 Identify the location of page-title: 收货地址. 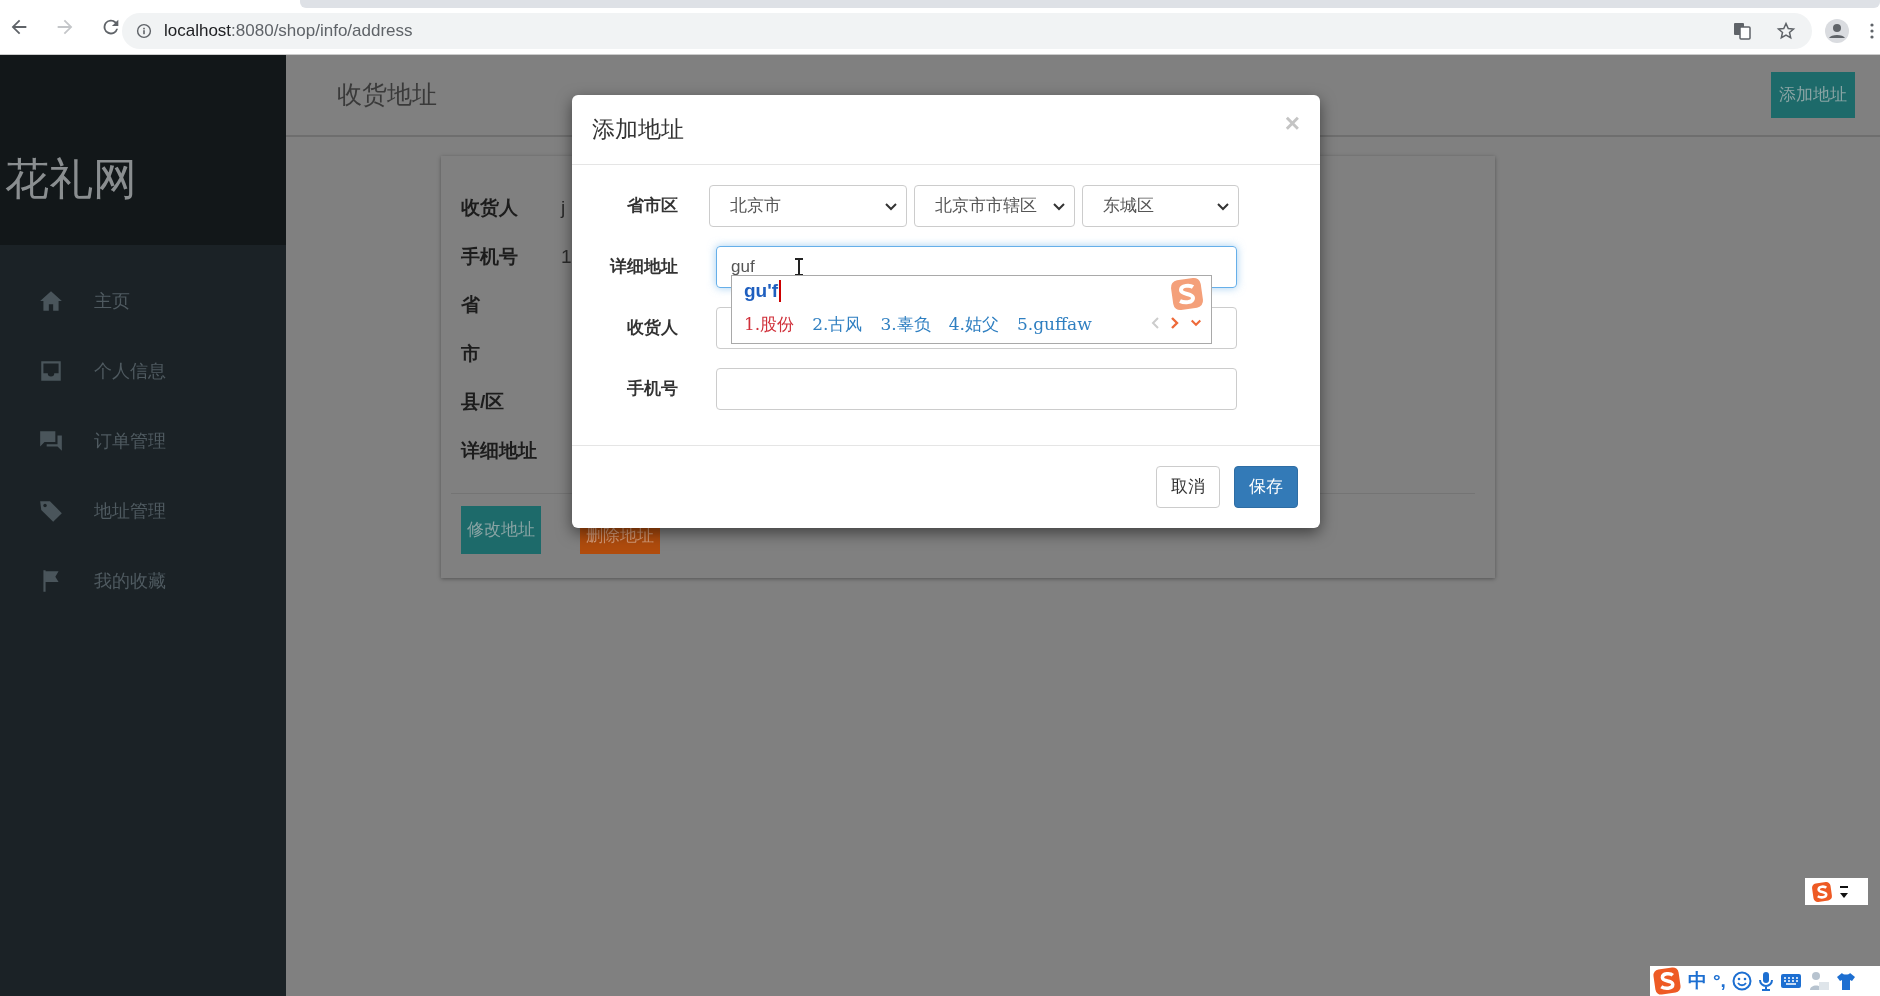
(387, 95).